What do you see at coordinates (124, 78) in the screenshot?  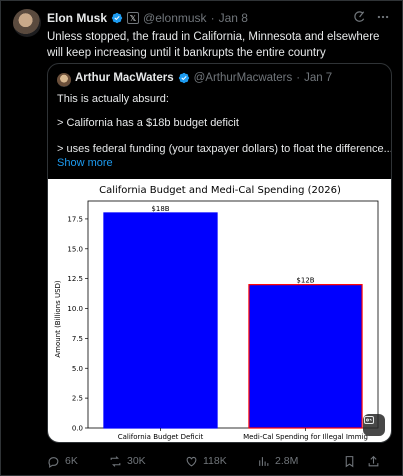 I see `quote-author-name: Arthur MacWaters` at bounding box center [124, 78].